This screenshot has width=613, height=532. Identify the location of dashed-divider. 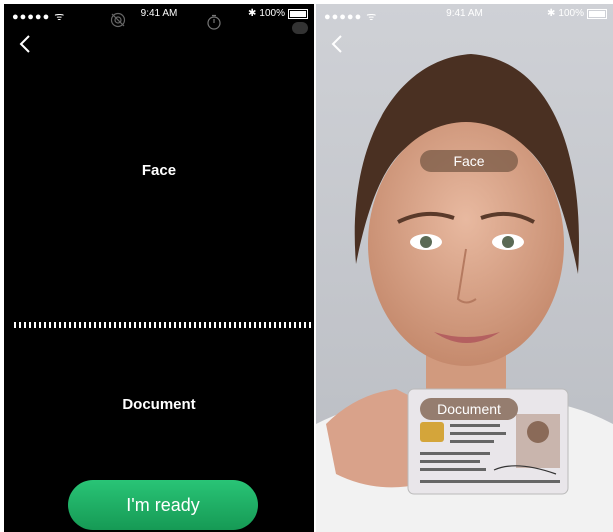
(164, 325).